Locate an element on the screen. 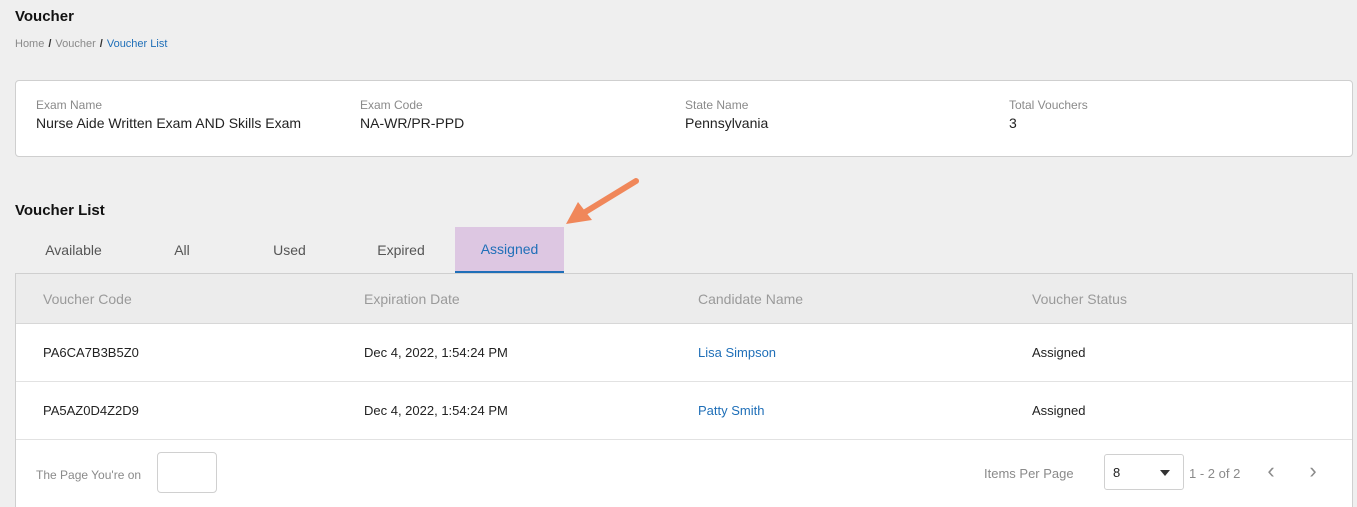 Image resolution: width=1357 pixels, height=507 pixels. voucher-list-title: Voucher List is located at coordinates (60, 210).